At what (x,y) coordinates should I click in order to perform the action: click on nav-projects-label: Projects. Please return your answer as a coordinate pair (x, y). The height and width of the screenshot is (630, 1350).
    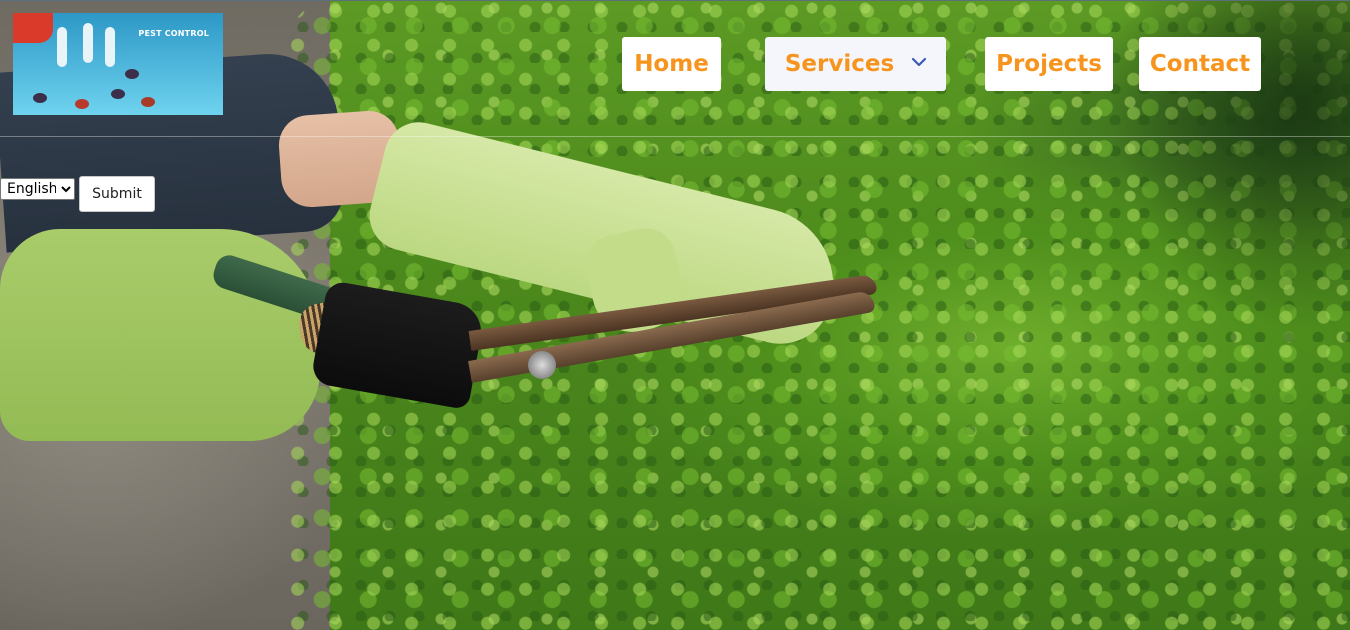
    Looking at the image, I should click on (1049, 64).